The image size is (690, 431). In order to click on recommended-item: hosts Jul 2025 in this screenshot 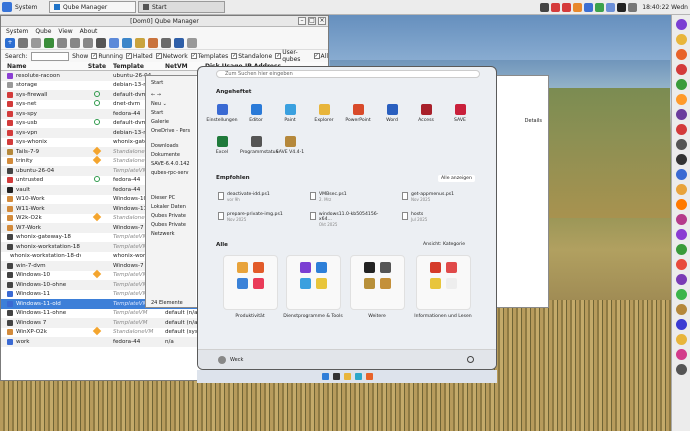, I will do `click(442, 217)`.